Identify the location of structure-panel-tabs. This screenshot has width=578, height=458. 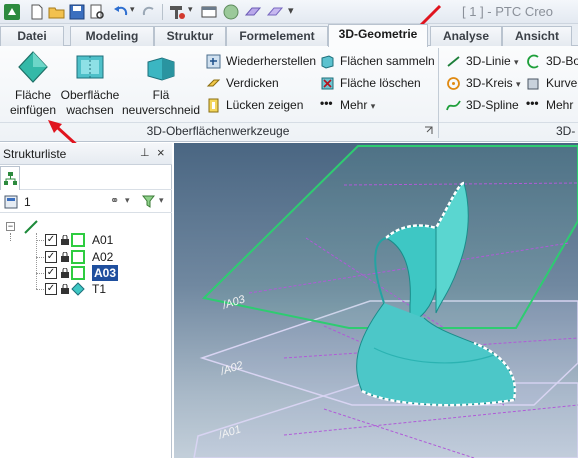
(86, 178).